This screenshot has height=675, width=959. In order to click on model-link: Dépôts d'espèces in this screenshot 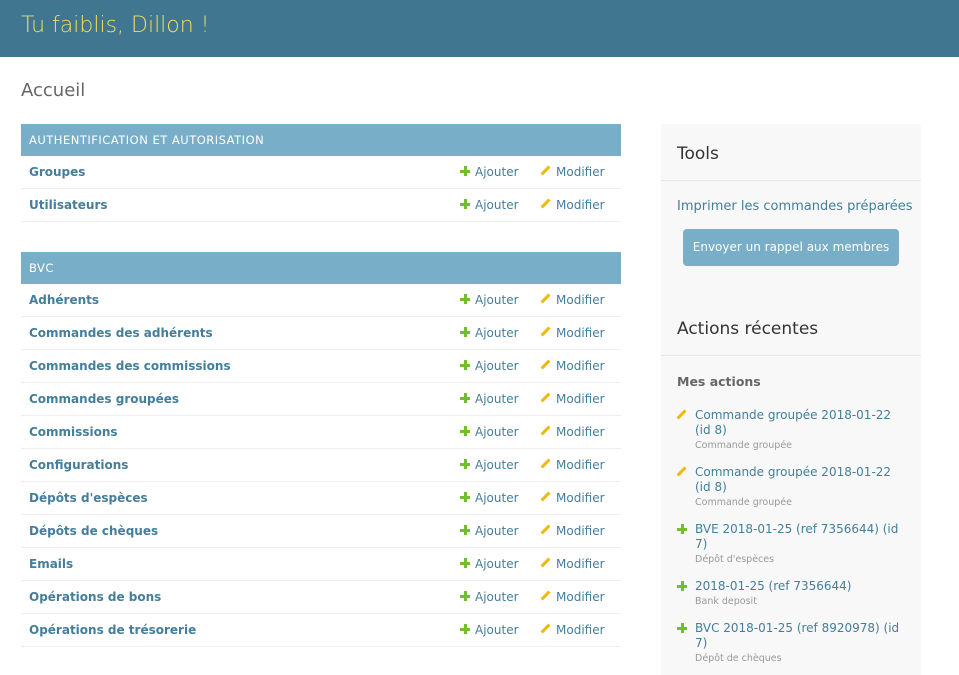, I will do `click(88, 498)`.